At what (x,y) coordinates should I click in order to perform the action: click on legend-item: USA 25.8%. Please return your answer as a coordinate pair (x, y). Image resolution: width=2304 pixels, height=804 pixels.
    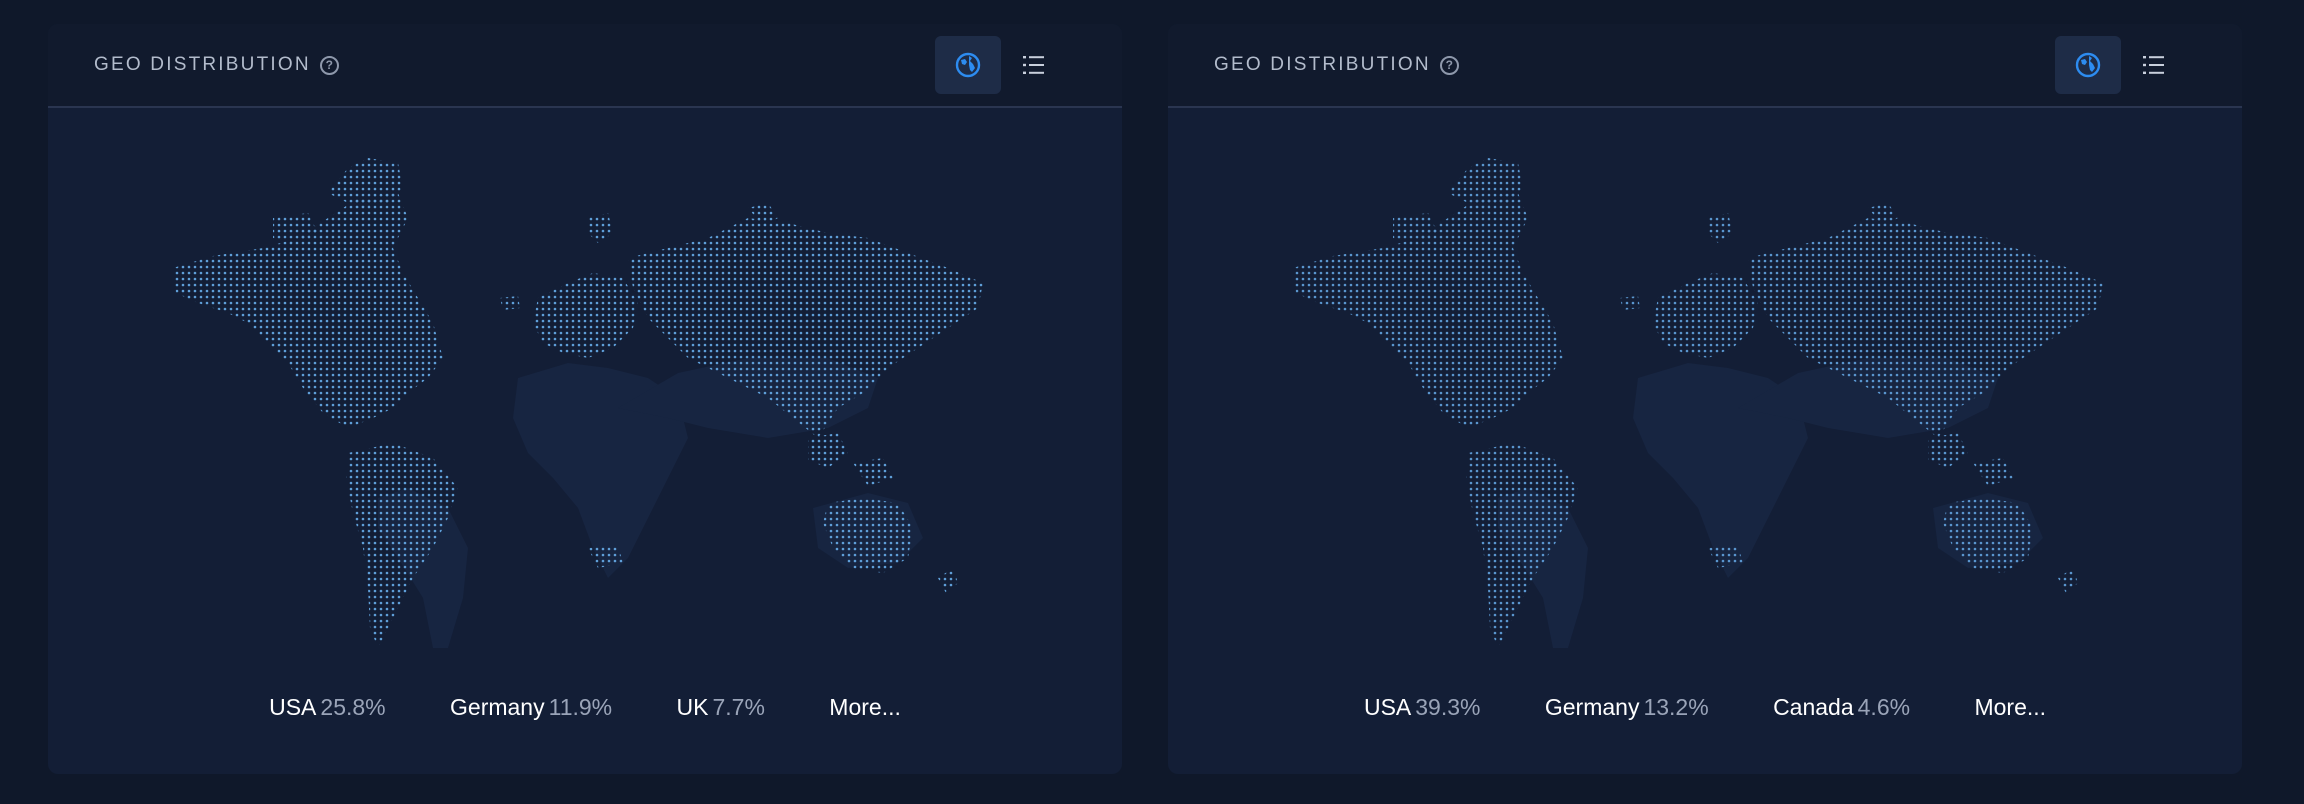
    Looking at the image, I should click on (327, 707).